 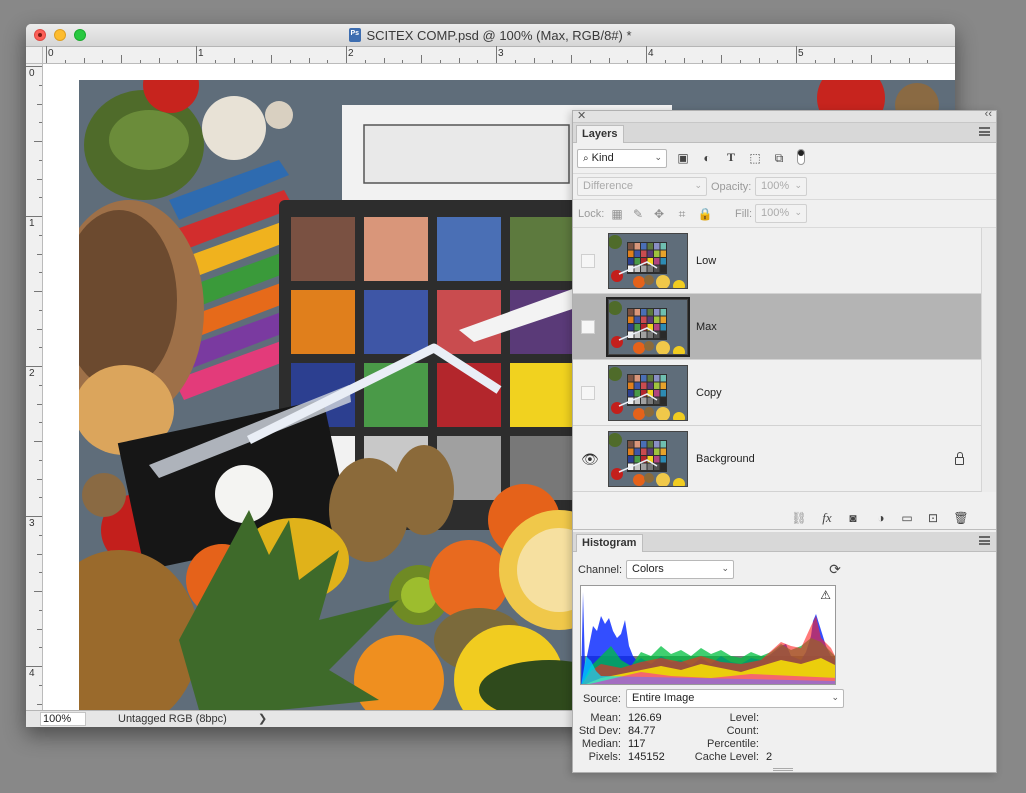 What do you see at coordinates (959, 458) in the screenshot?
I see `layer-lock-icon` at bounding box center [959, 458].